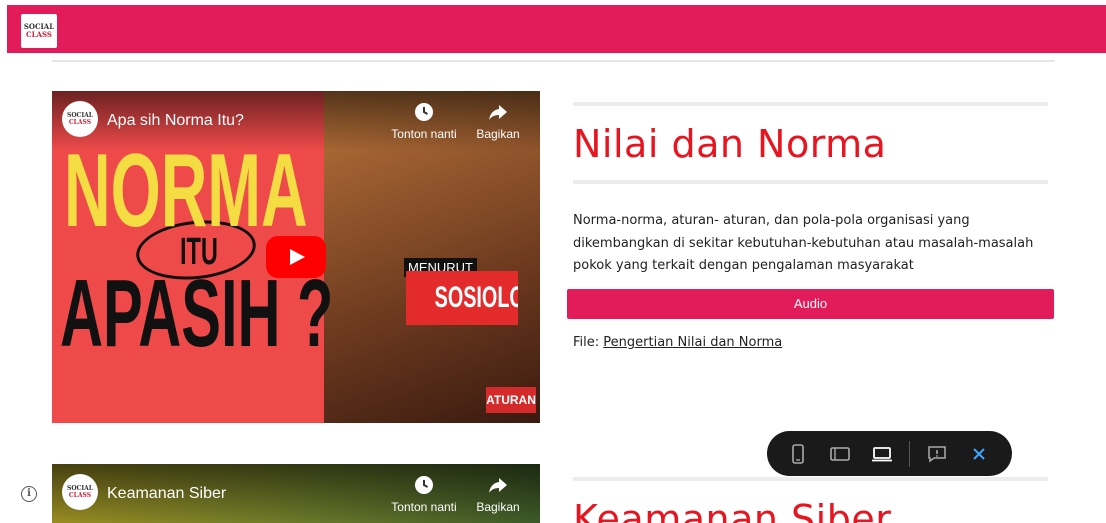 The image size is (1106, 523). What do you see at coordinates (175, 121) in the screenshot?
I see `video-title: Apa sih Norma Itu?` at bounding box center [175, 121].